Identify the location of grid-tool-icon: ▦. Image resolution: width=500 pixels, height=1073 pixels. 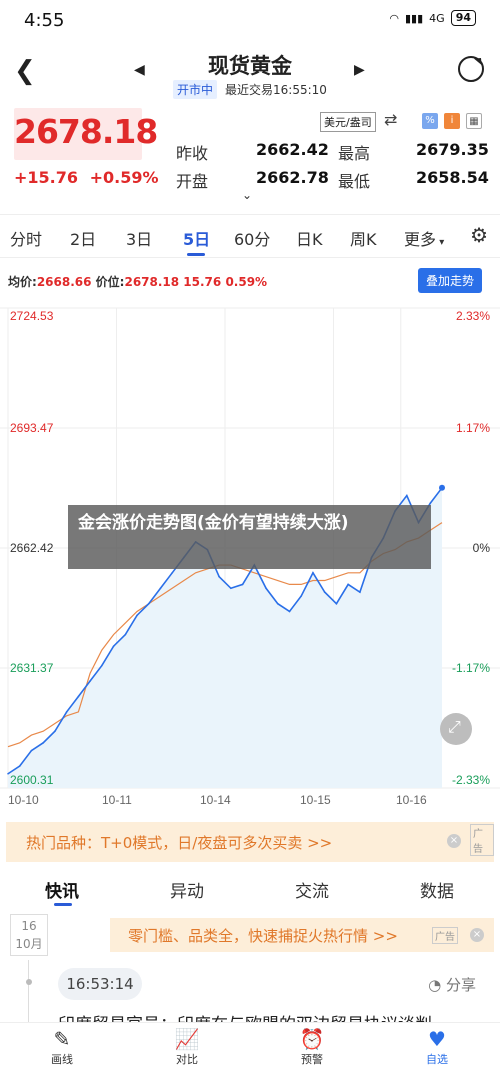
(474, 121).